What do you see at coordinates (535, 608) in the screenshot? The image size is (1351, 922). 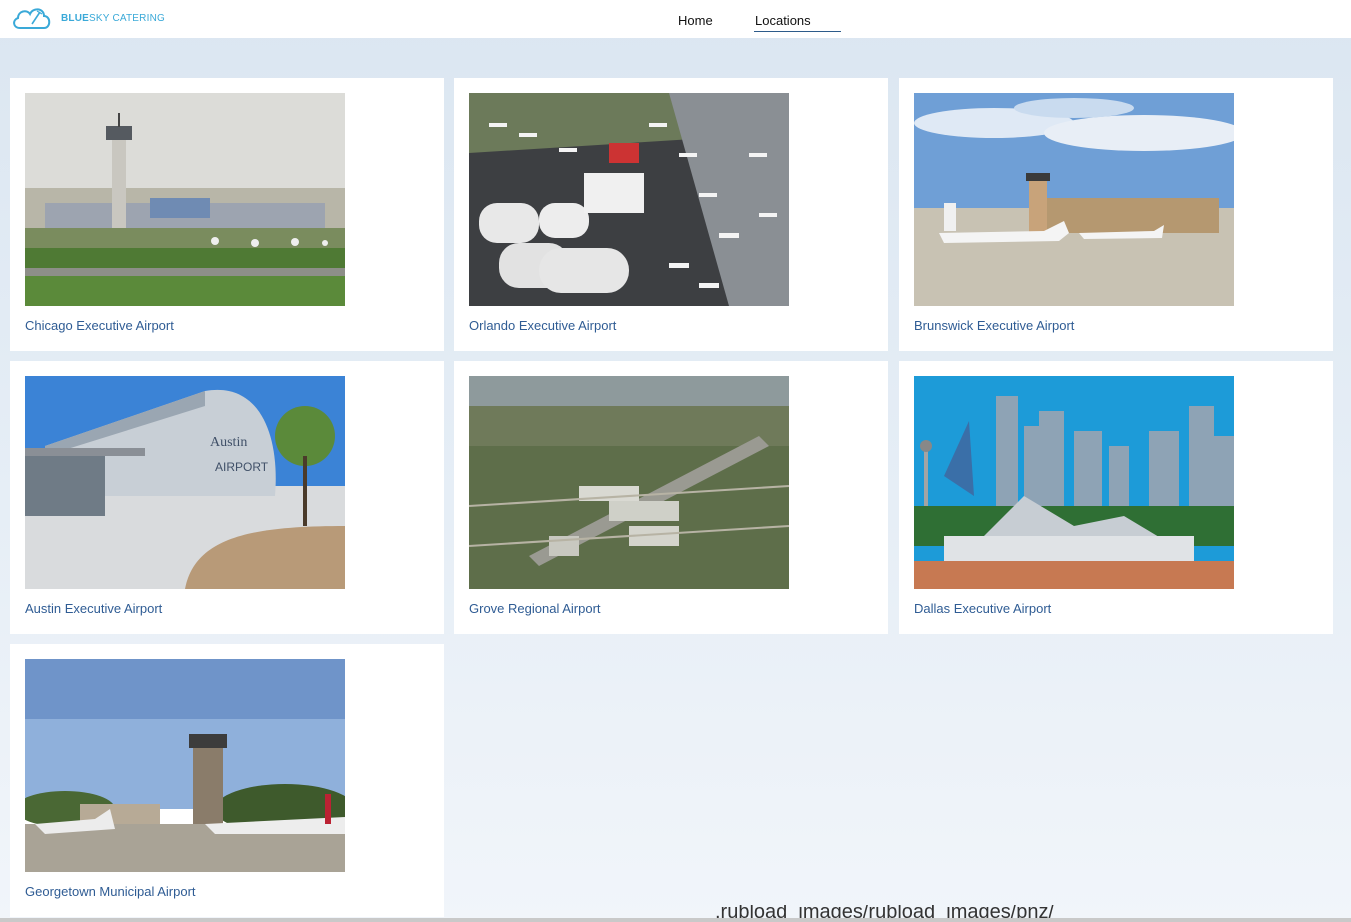 I see `location-name: Grove Regional Airport` at bounding box center [535, 608].